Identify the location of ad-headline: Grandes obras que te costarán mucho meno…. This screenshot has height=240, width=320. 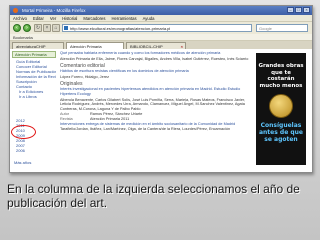
(281, 76).